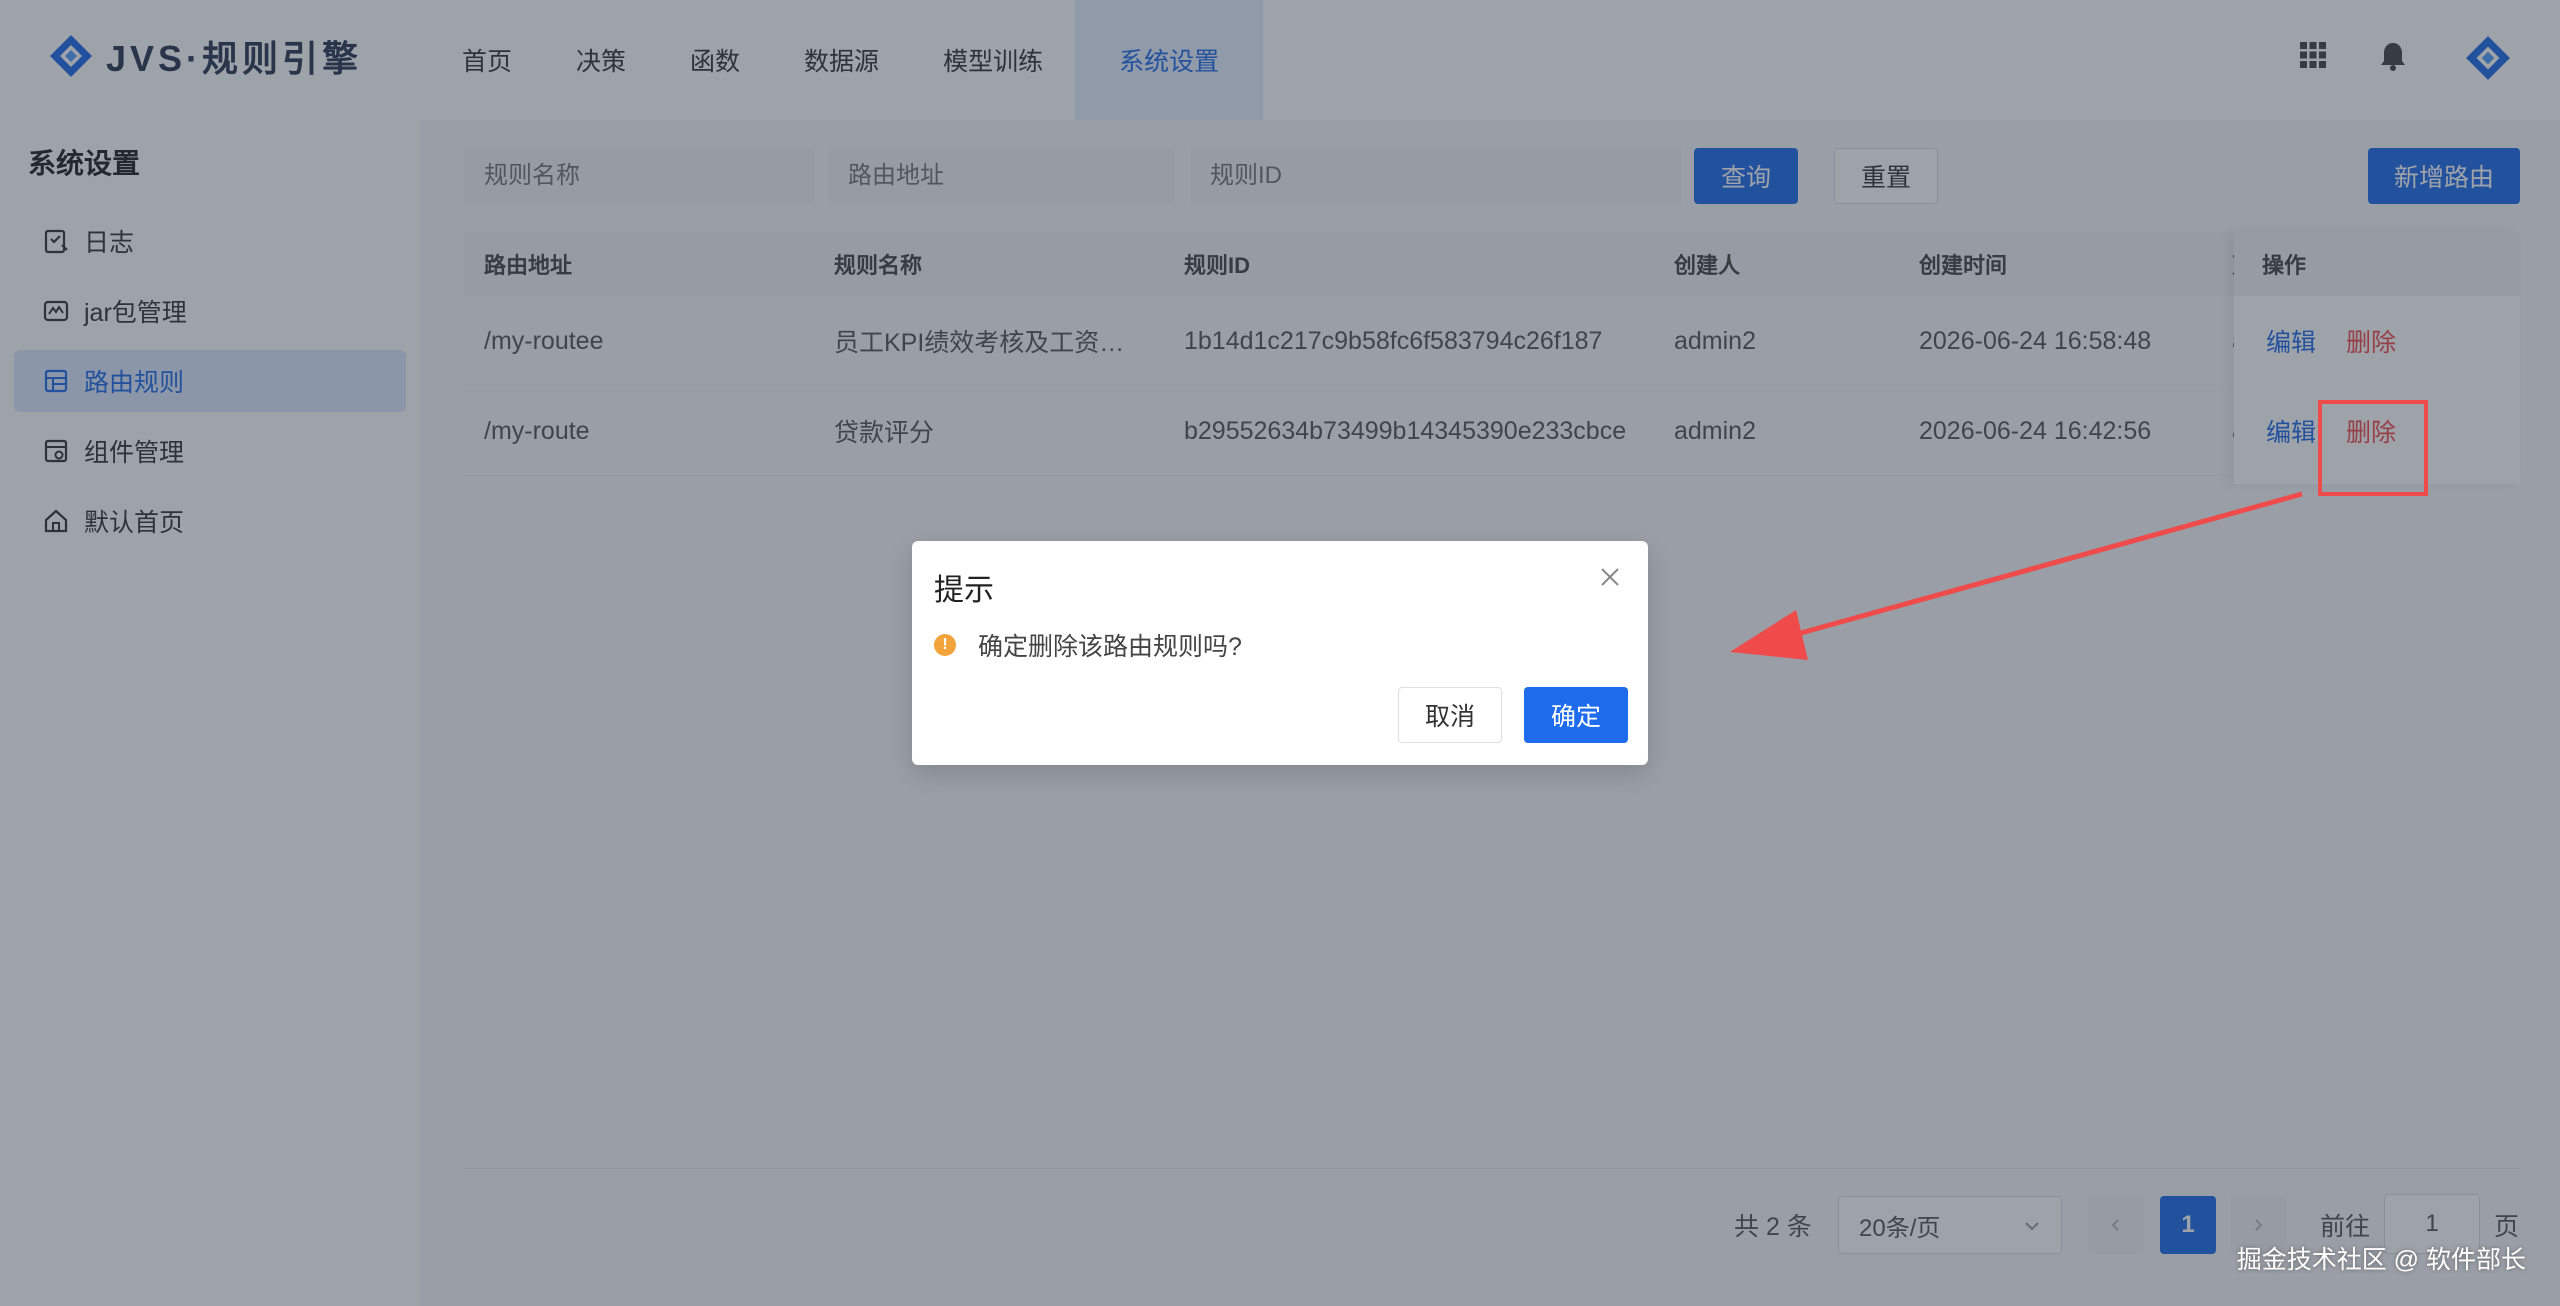 The width and height of the screenshot is (2560, 1306). Describe the element at coordinates (2373, 448) in the screenshot. I see `highlight-box` at that location.